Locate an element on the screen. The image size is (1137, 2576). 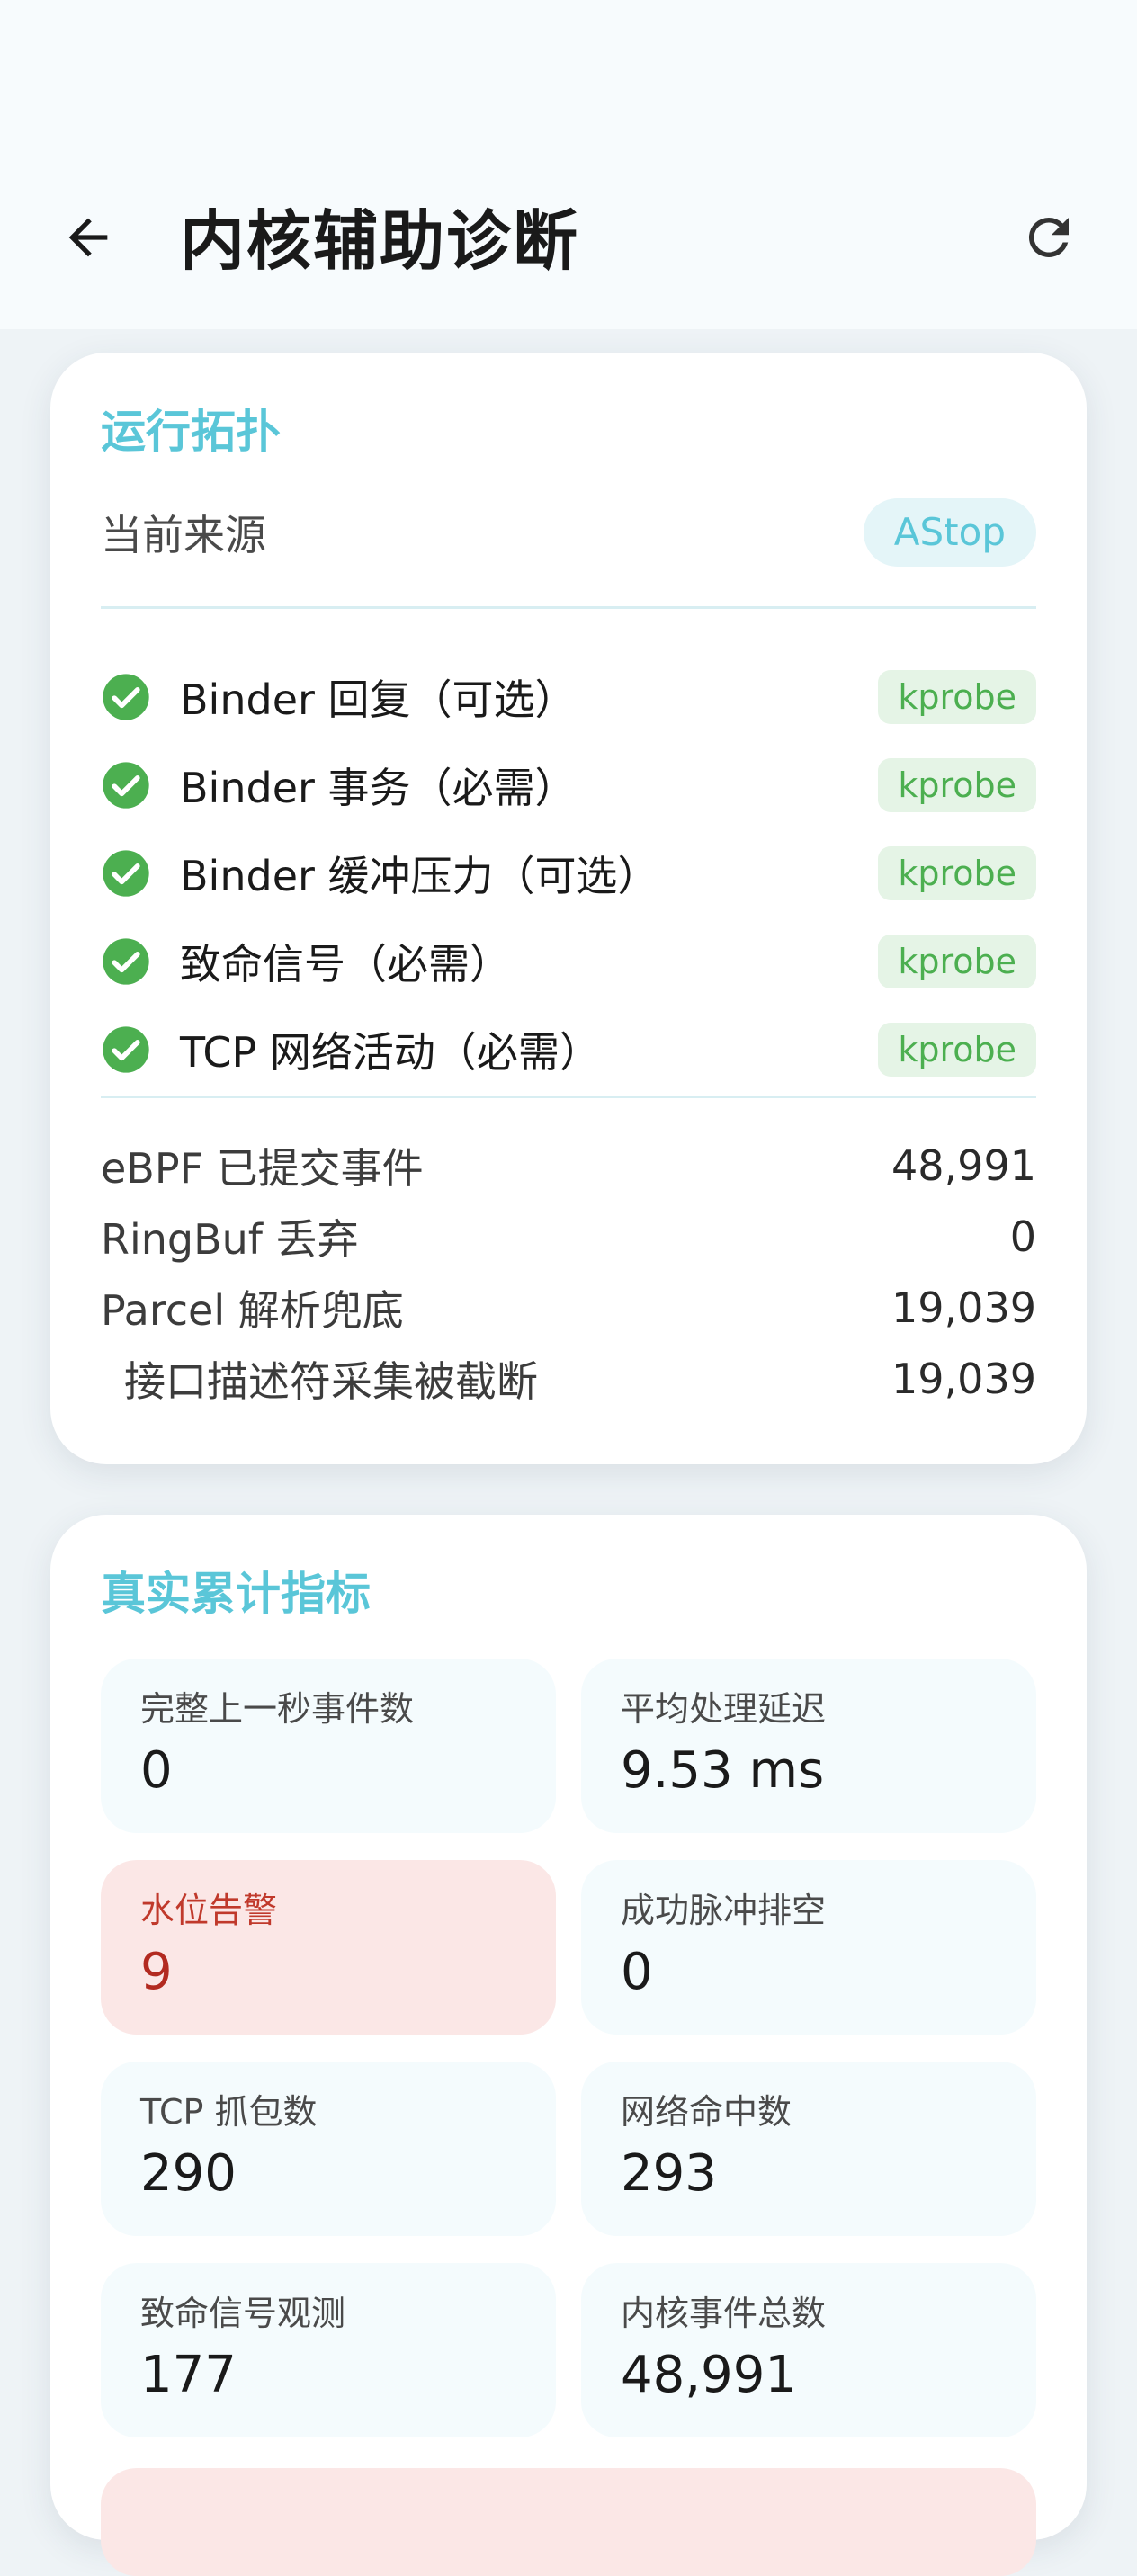
back-button is located at coordinates (88, 237).